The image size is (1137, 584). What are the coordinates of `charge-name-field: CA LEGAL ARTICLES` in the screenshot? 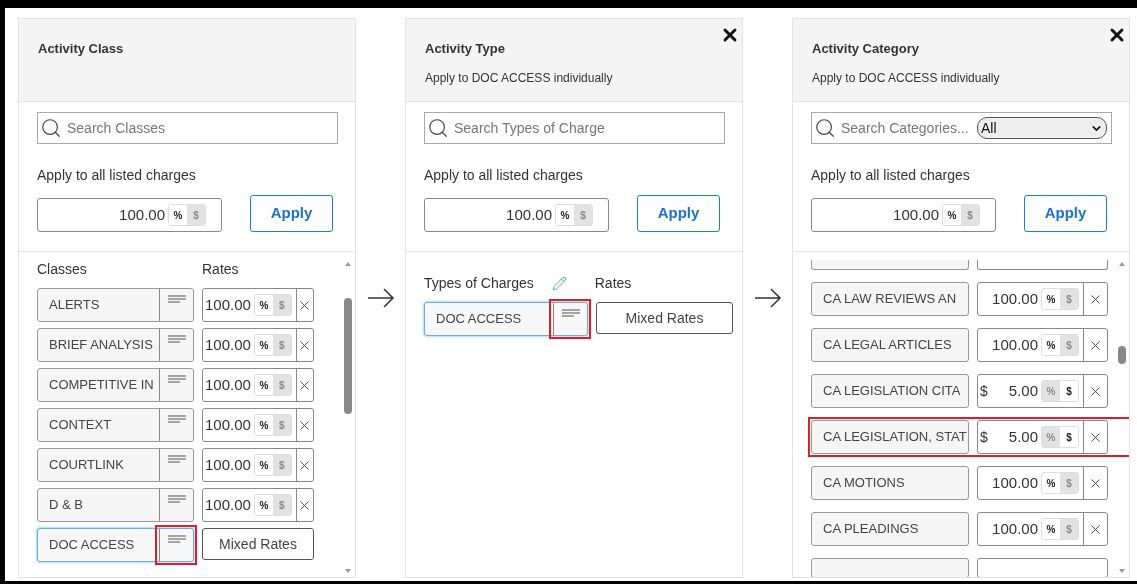 It's located at (890, 345).